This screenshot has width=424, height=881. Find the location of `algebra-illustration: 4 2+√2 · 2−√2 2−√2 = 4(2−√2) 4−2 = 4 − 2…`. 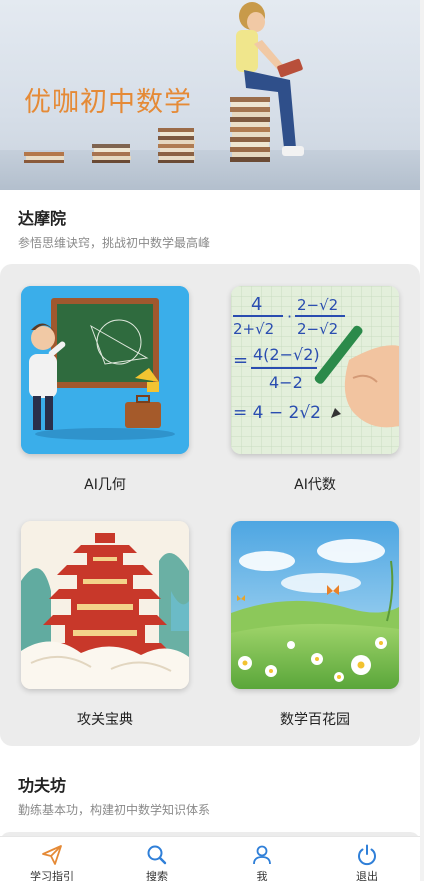

algebra-illustration: 4 2+√2 · 2−√2 2−√2 = 4(2−√2) 4−2 = 4 − 2… is located at coordinates (315, 370).